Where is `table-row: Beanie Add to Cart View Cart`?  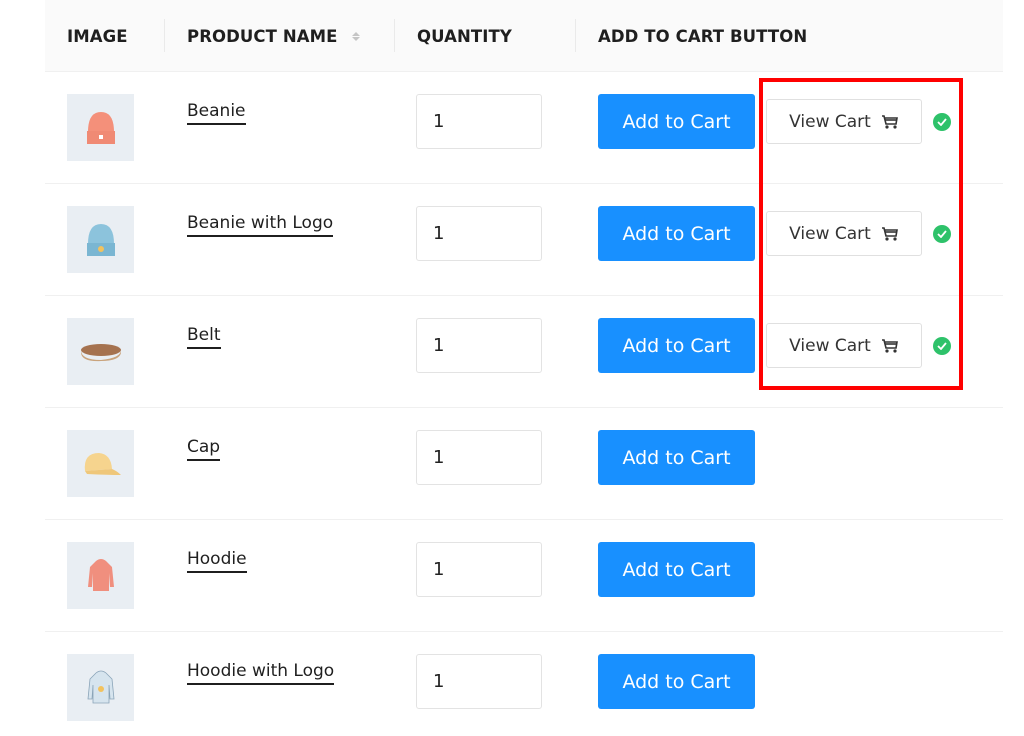
table-row: Beanie Add to Cart View Cart is located at coordinates (524, 128).